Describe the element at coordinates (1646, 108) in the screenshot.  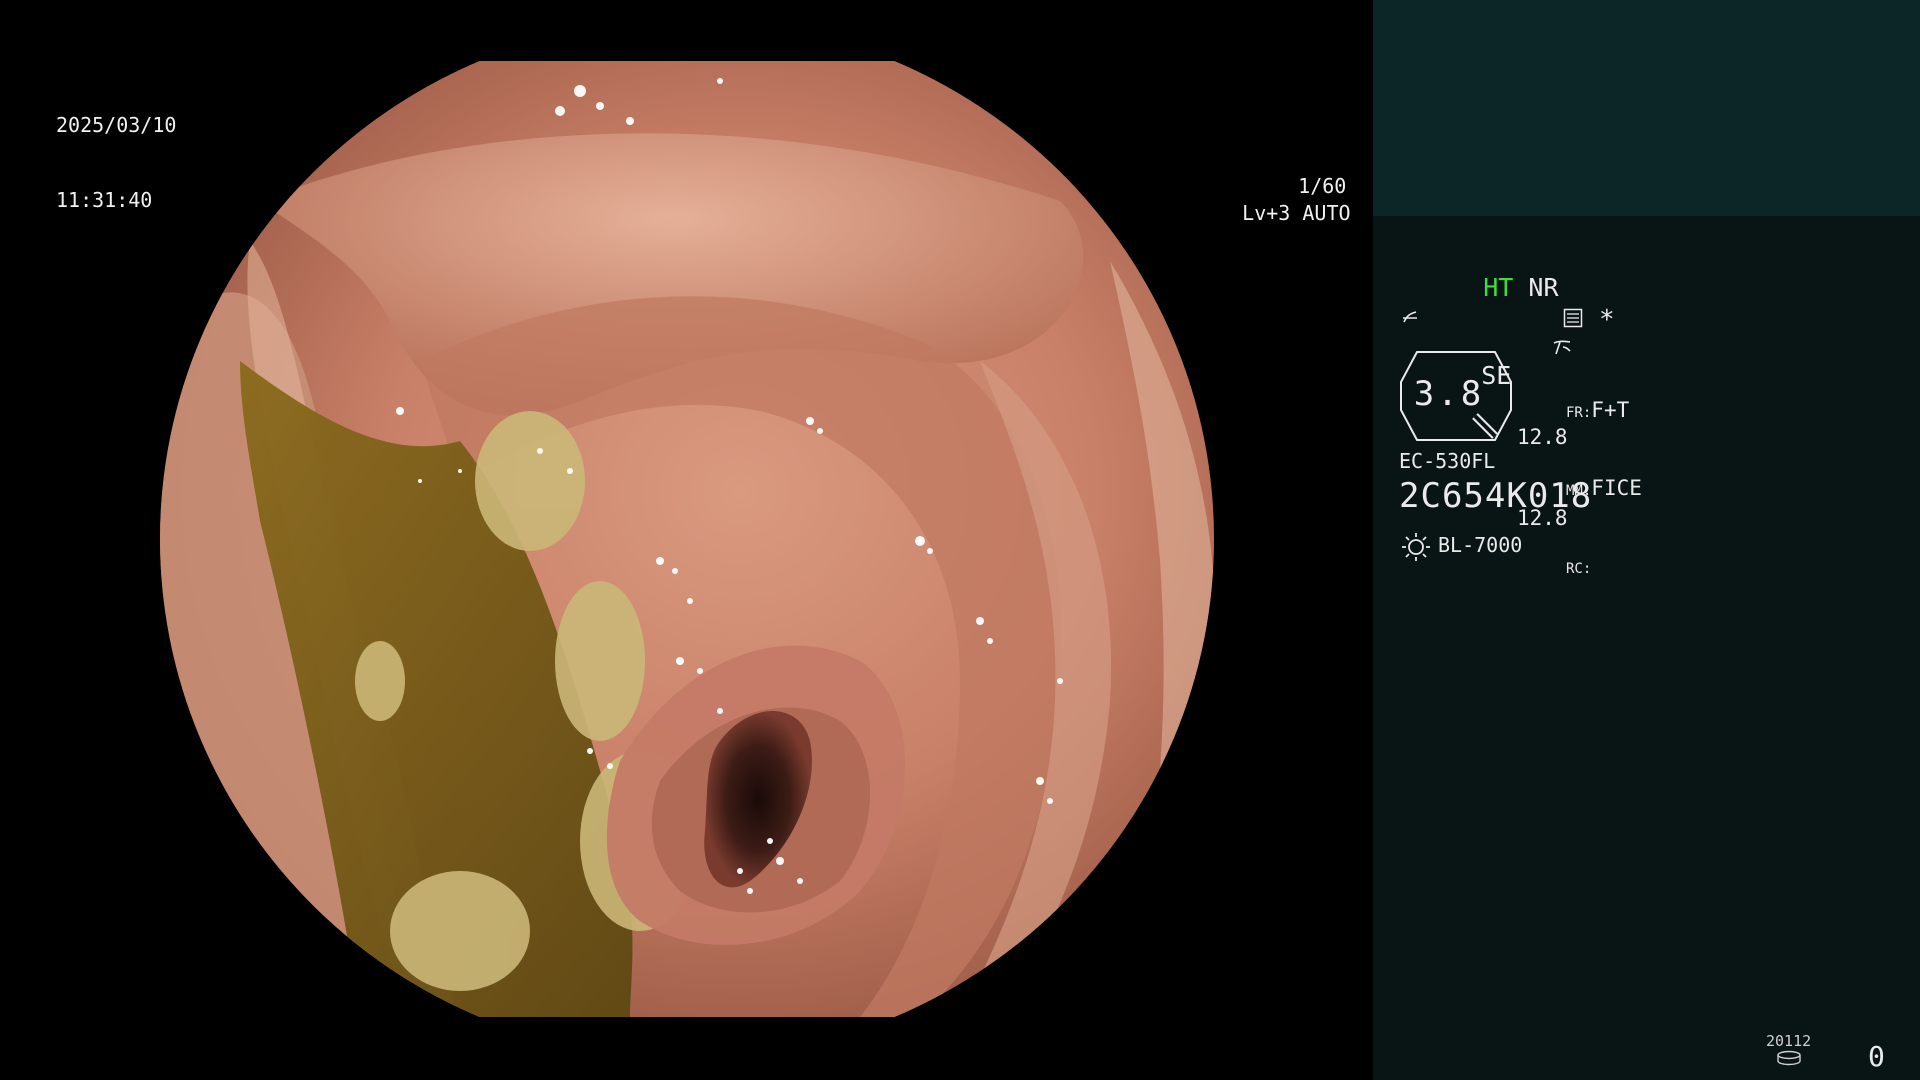
I see `info-panel-header-area` at that location.